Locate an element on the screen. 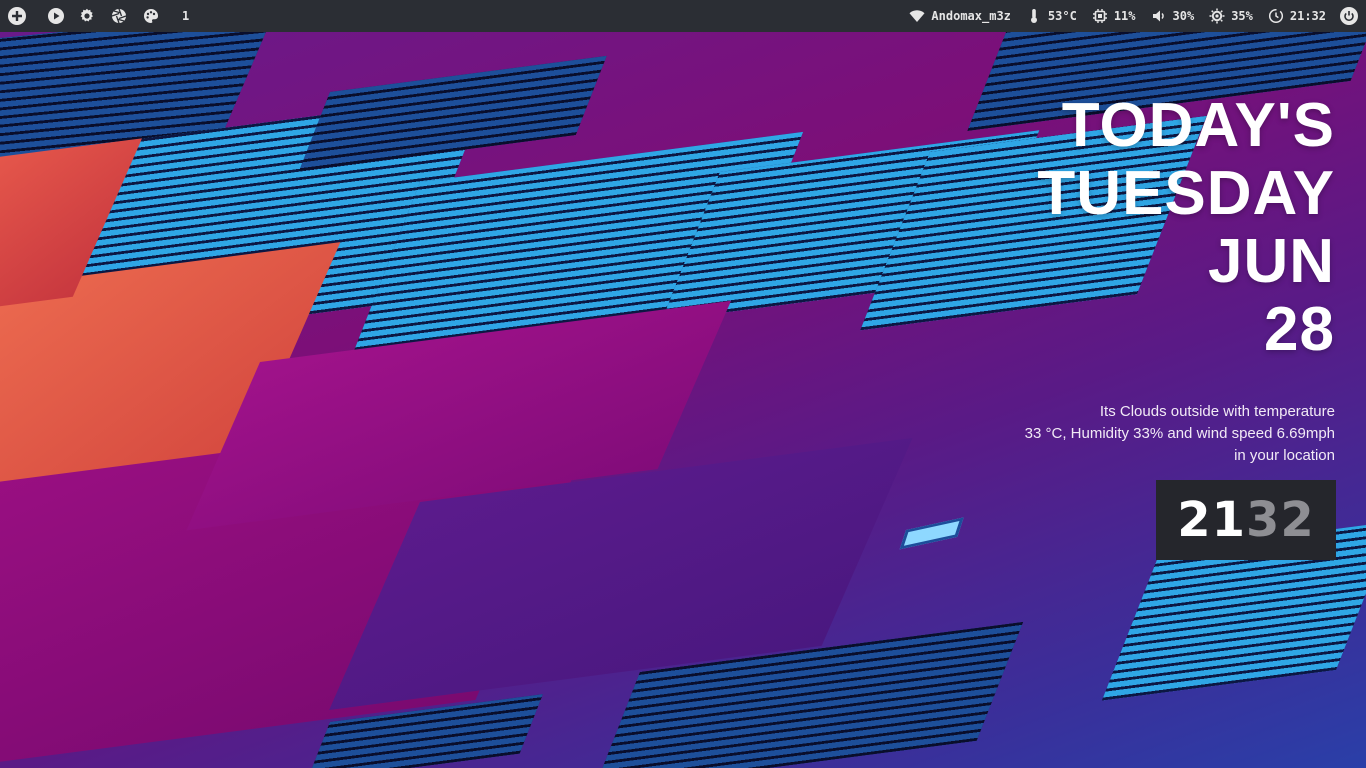 The width and height of the screenshot is (1366, 768). cpu-indicator: 11% is located at coordinates (1113, 16).